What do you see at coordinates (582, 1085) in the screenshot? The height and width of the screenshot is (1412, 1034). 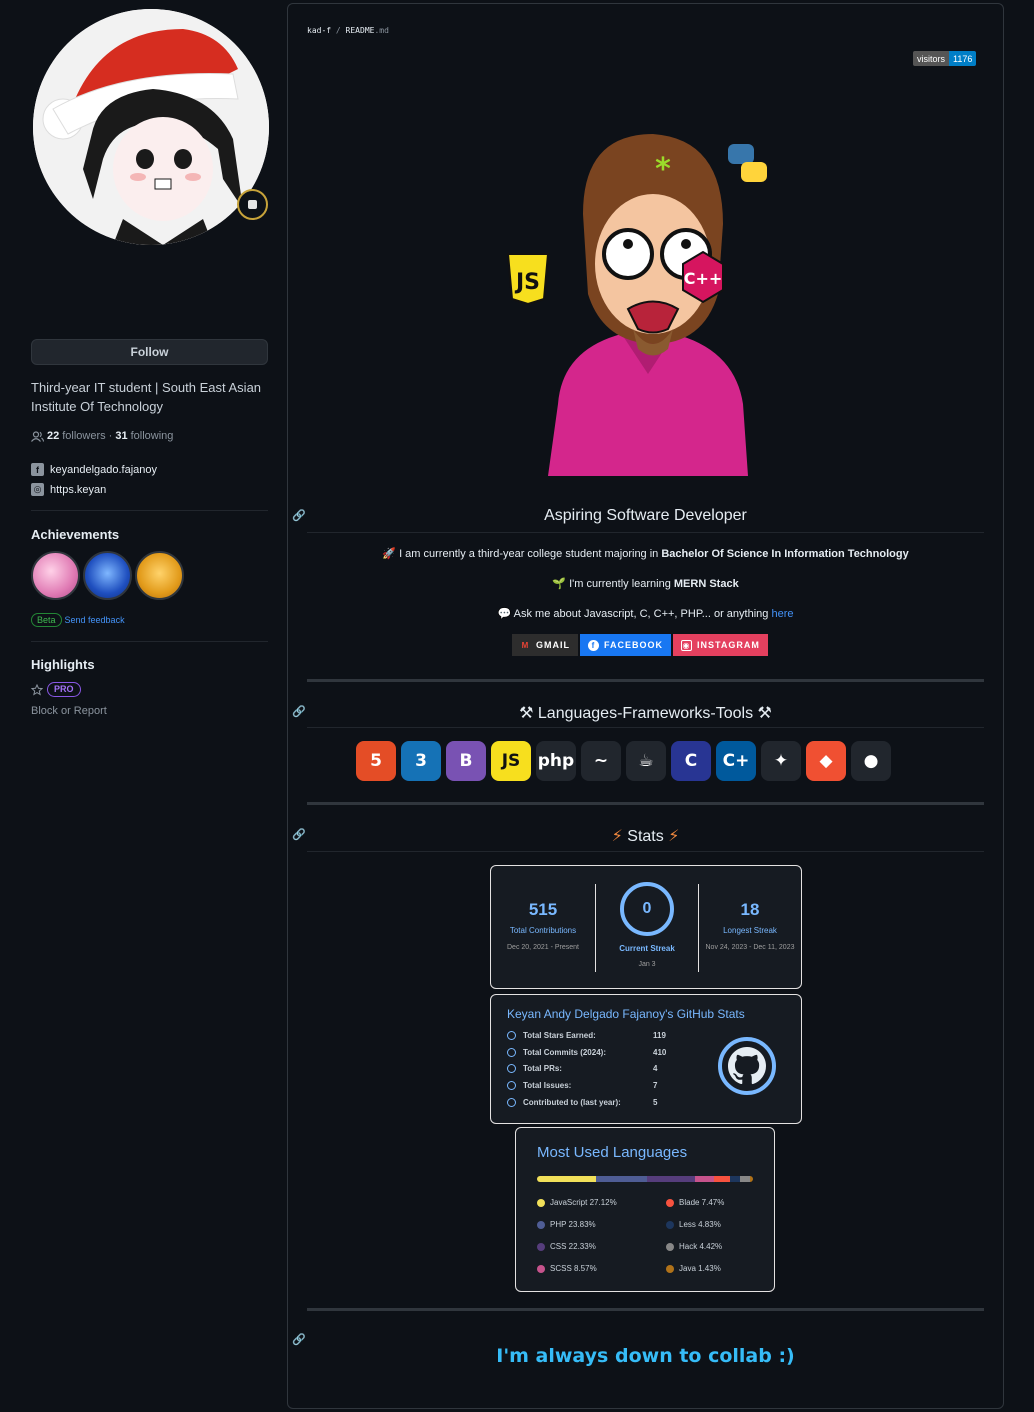 I see `stat-row: Total Issues: 7` at bounding box center [582, 1085].